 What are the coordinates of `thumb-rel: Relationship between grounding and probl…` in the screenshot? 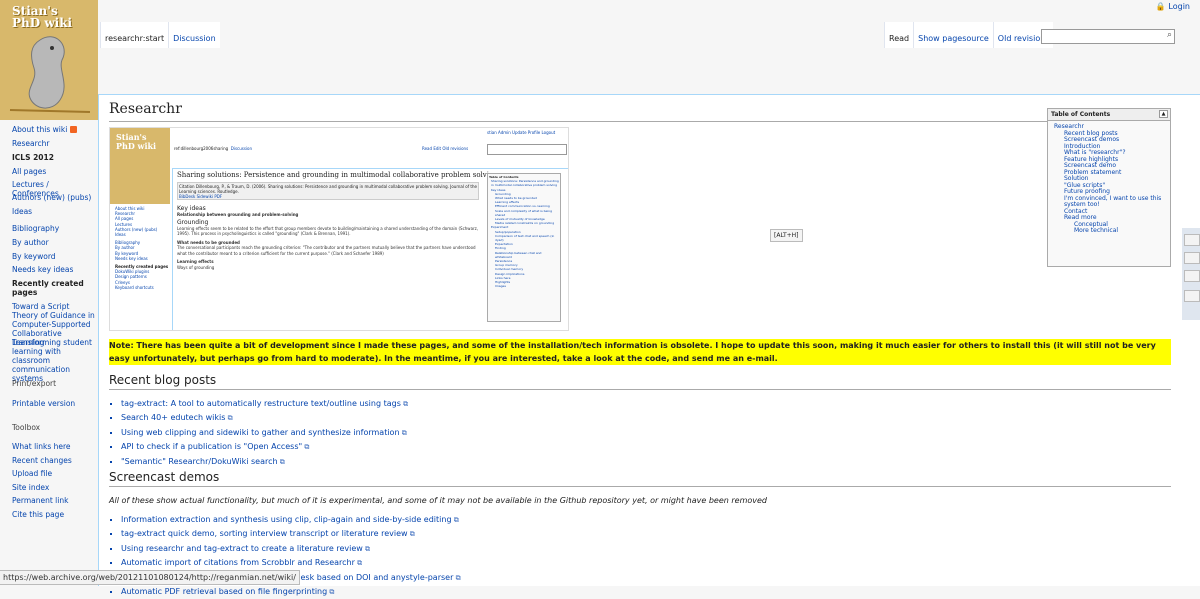 It's located at (238, 214).